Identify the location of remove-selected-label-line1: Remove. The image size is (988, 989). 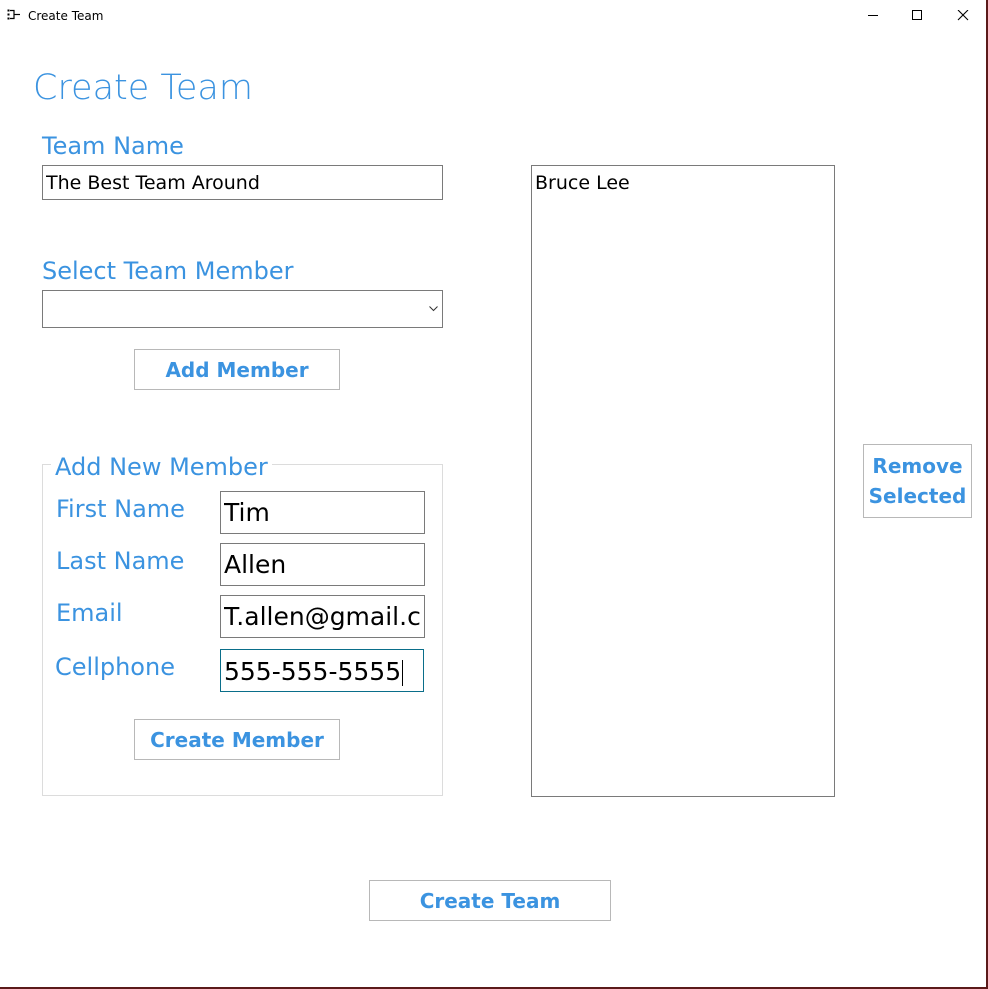
(917, 466).